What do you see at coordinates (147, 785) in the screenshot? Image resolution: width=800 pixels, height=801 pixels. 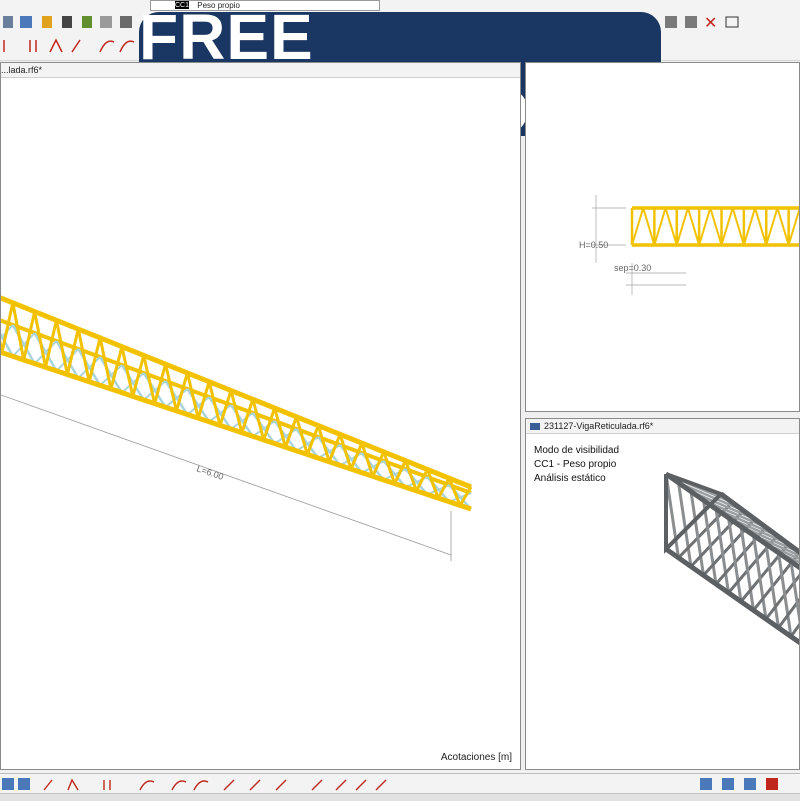 I see `draw-arc-icon` at bounding box center [147, 785].